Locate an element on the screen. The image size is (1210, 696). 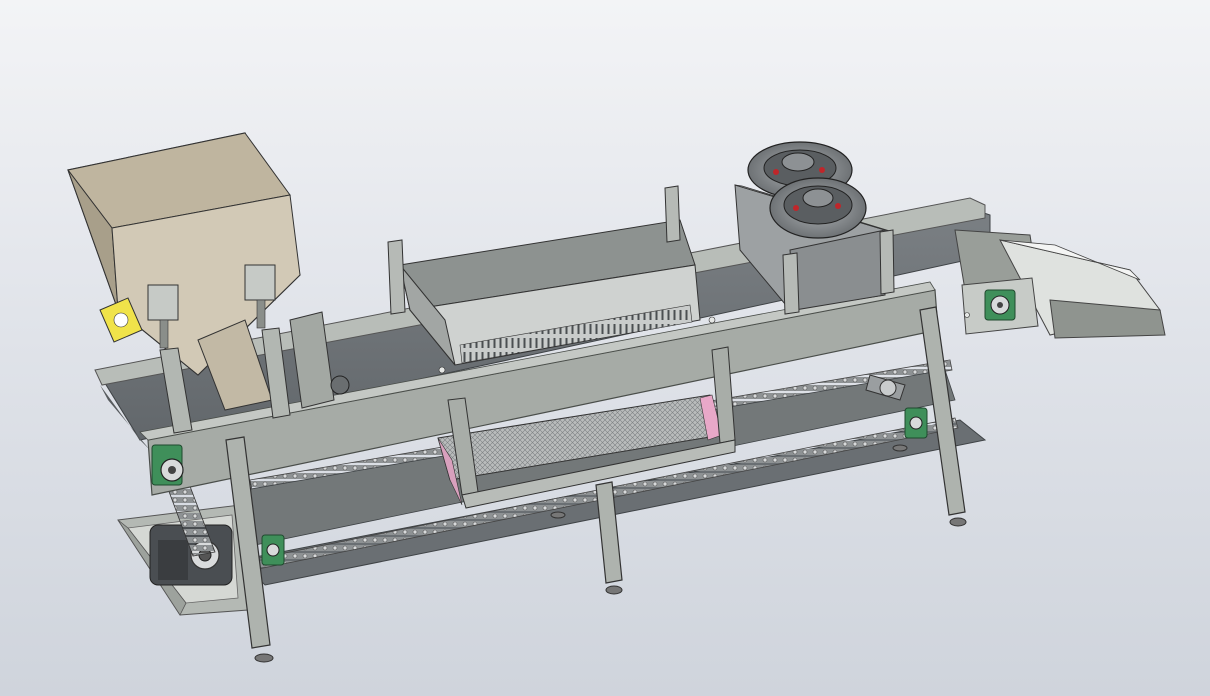
tunnel-post-right is located at coordinates (672, 214).